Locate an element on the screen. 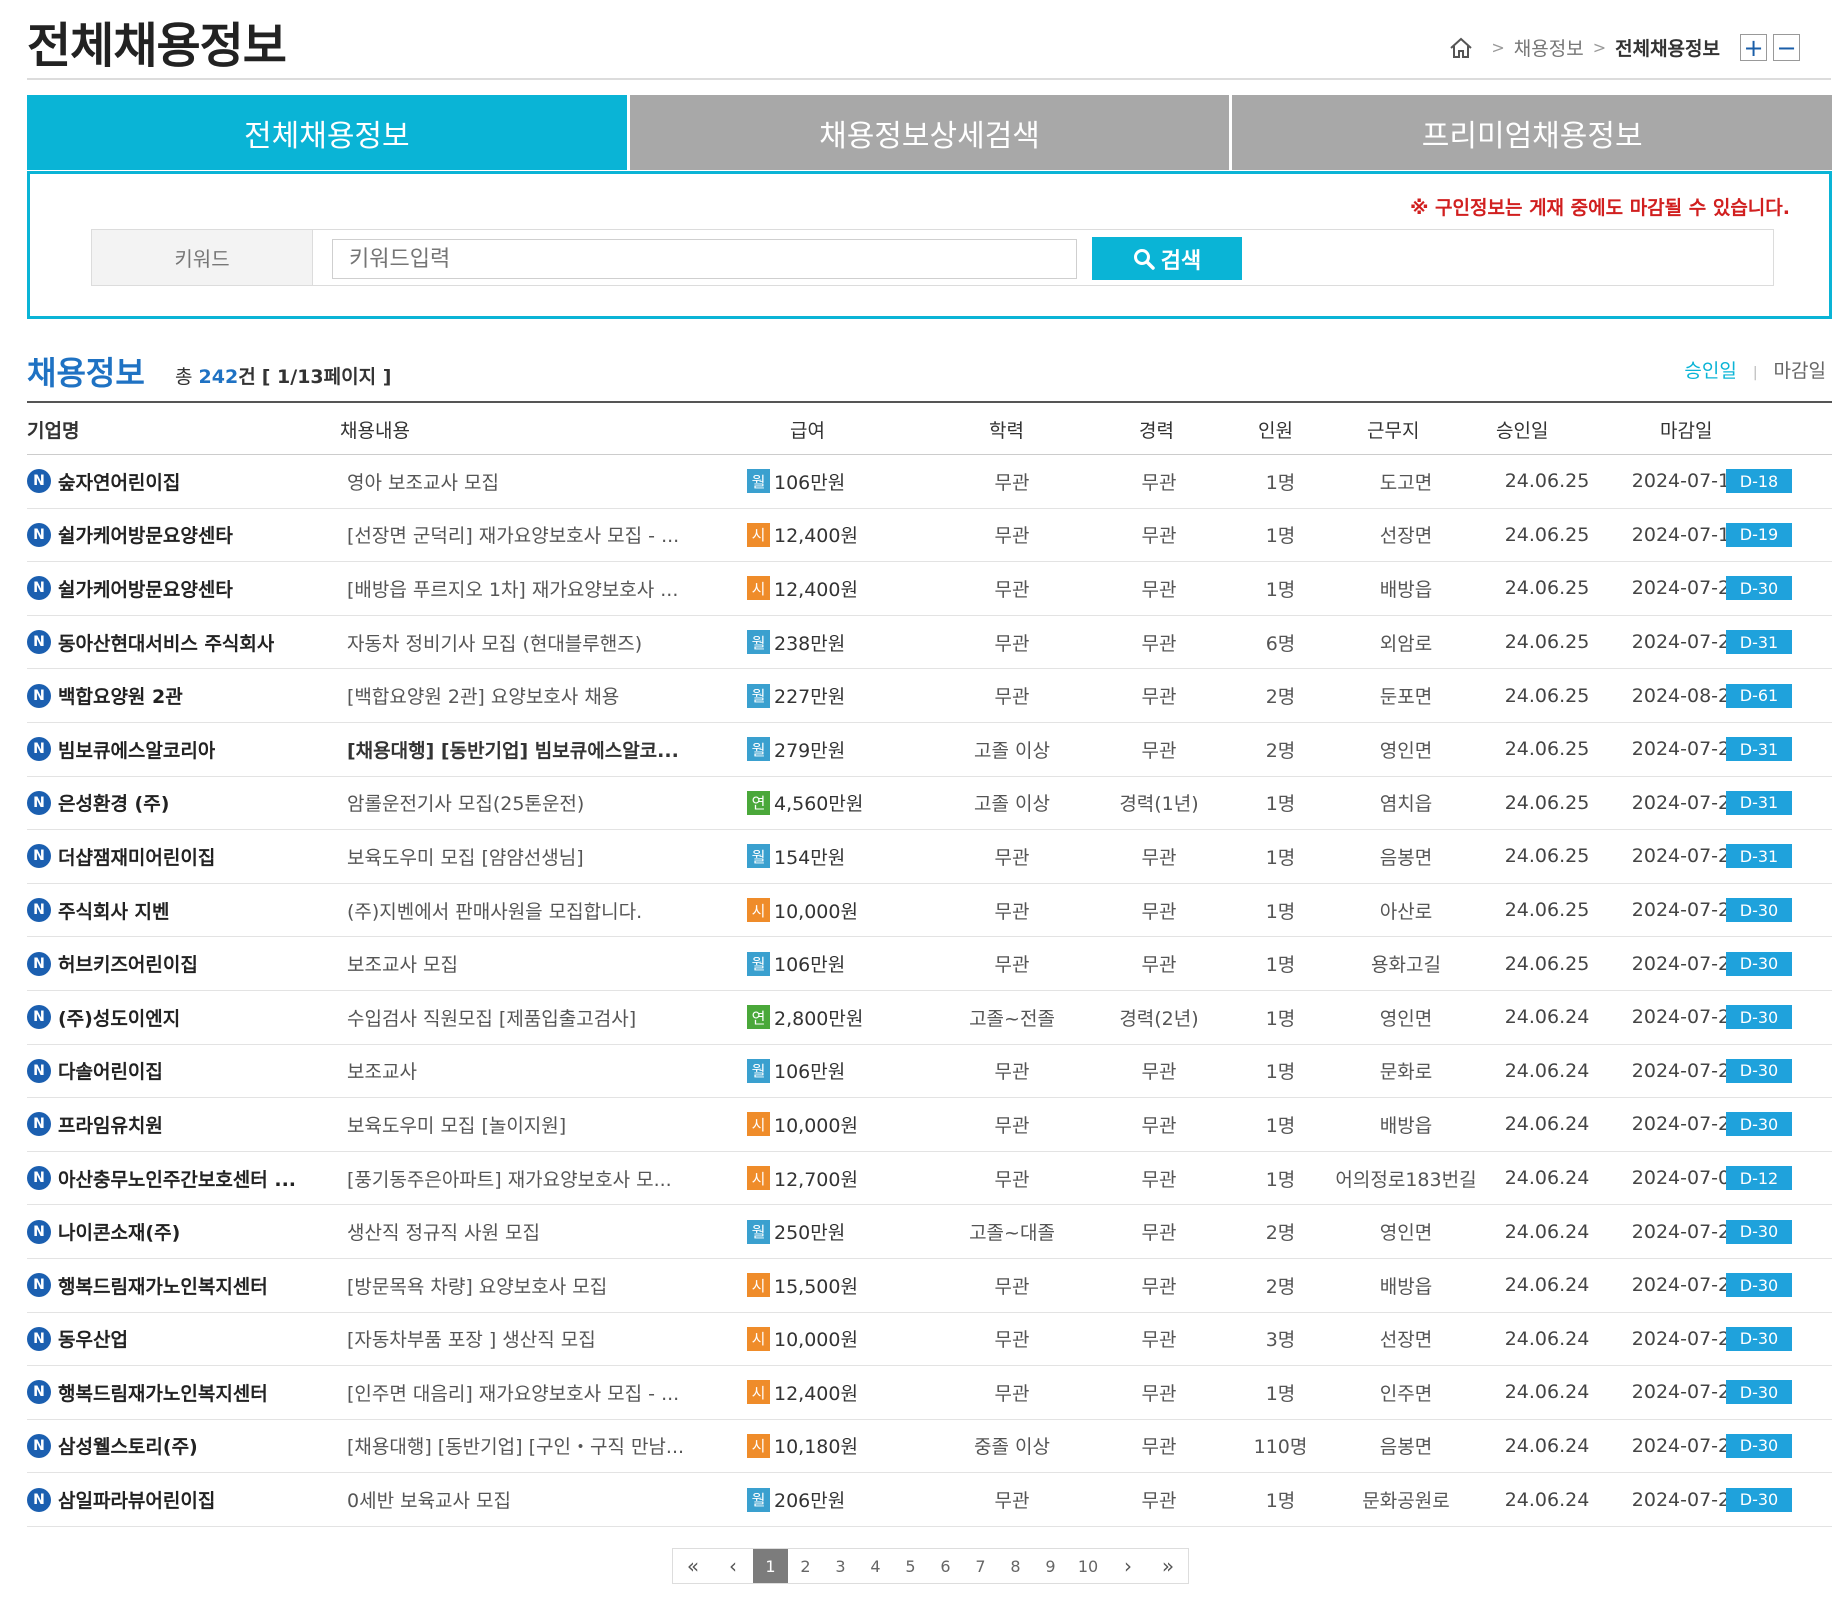  job-content-cell: 수입검사 직원모집 [제품입출고검사] is located at coordinates (543, 1017).